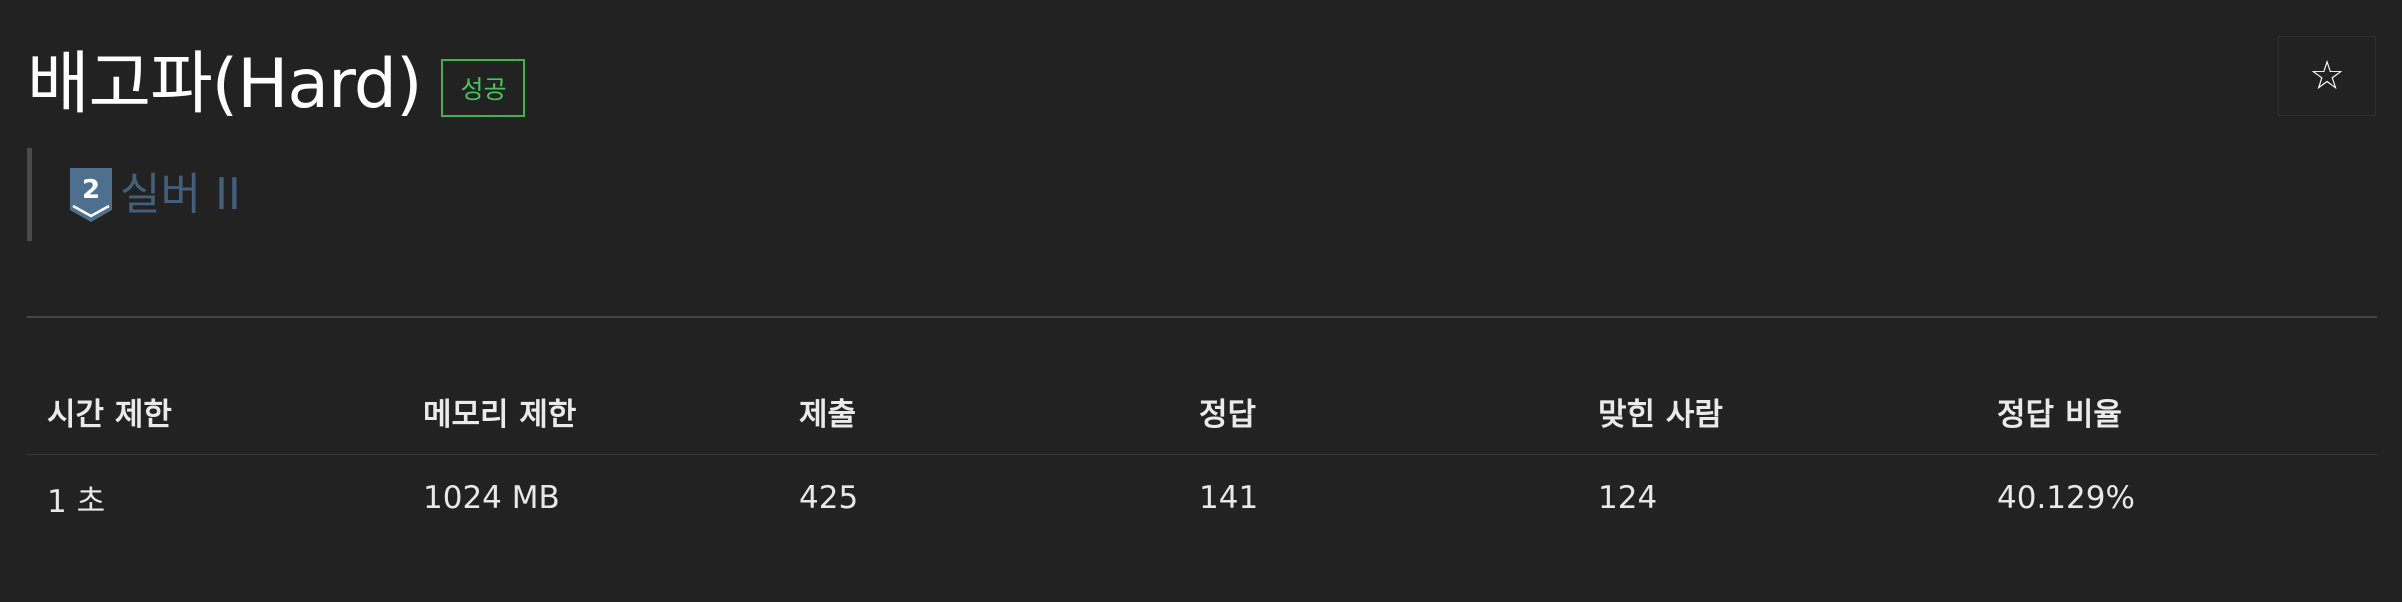  Describe the element at coordinates (1660, 414) in the screenshot. I see `header-solvers: 맞힌 사람` at that location.